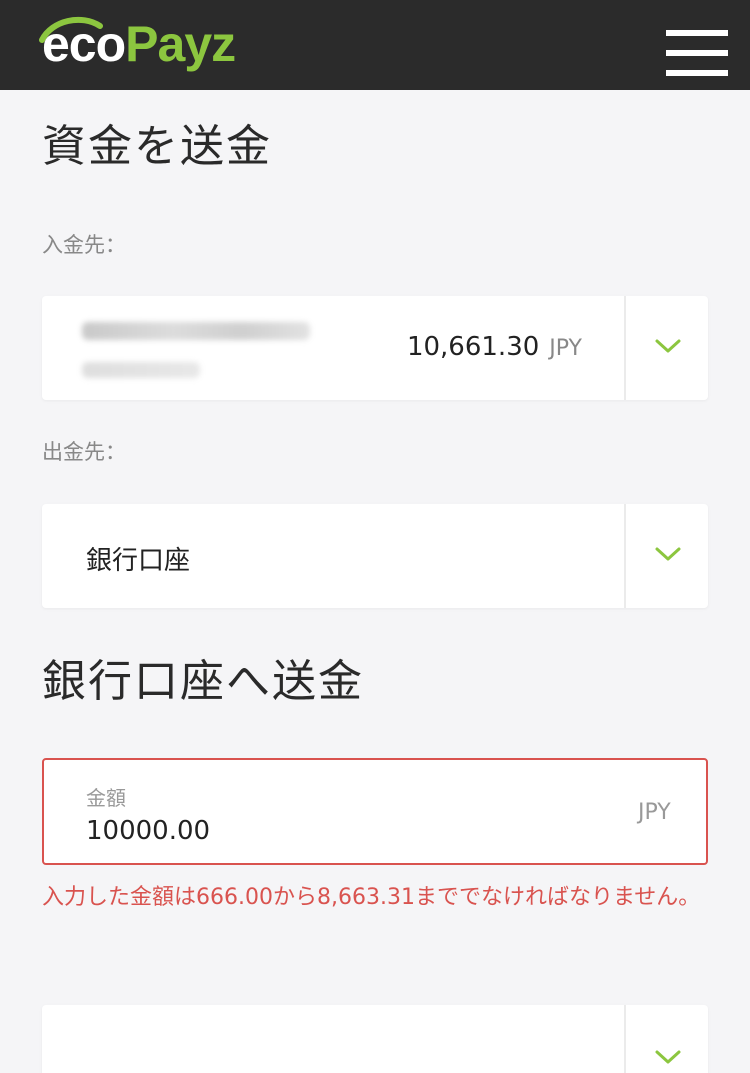 Image resolution: width=750 pixels, height=1073 pixels. I want to click on amount-value: 10000.00, so click(148, 831).